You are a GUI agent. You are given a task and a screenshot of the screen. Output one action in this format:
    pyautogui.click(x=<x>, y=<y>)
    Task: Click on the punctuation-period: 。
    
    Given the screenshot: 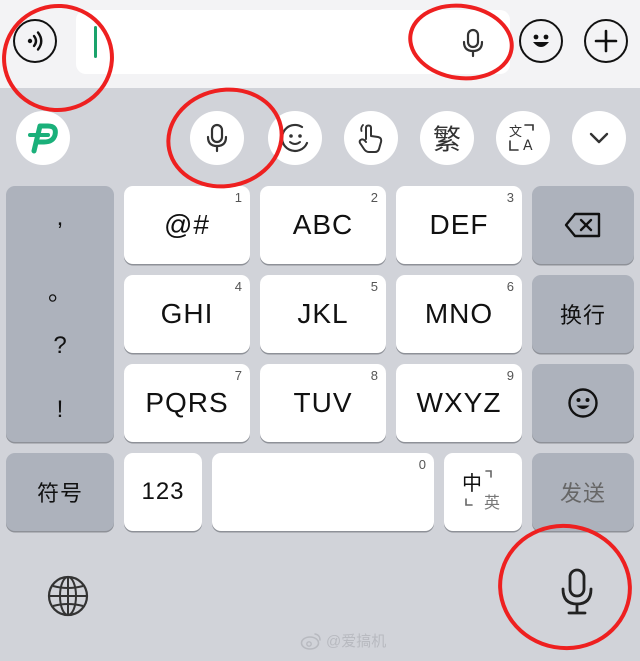 What is the action you would take?
    pyautogui.click(x=60, y=289)
    